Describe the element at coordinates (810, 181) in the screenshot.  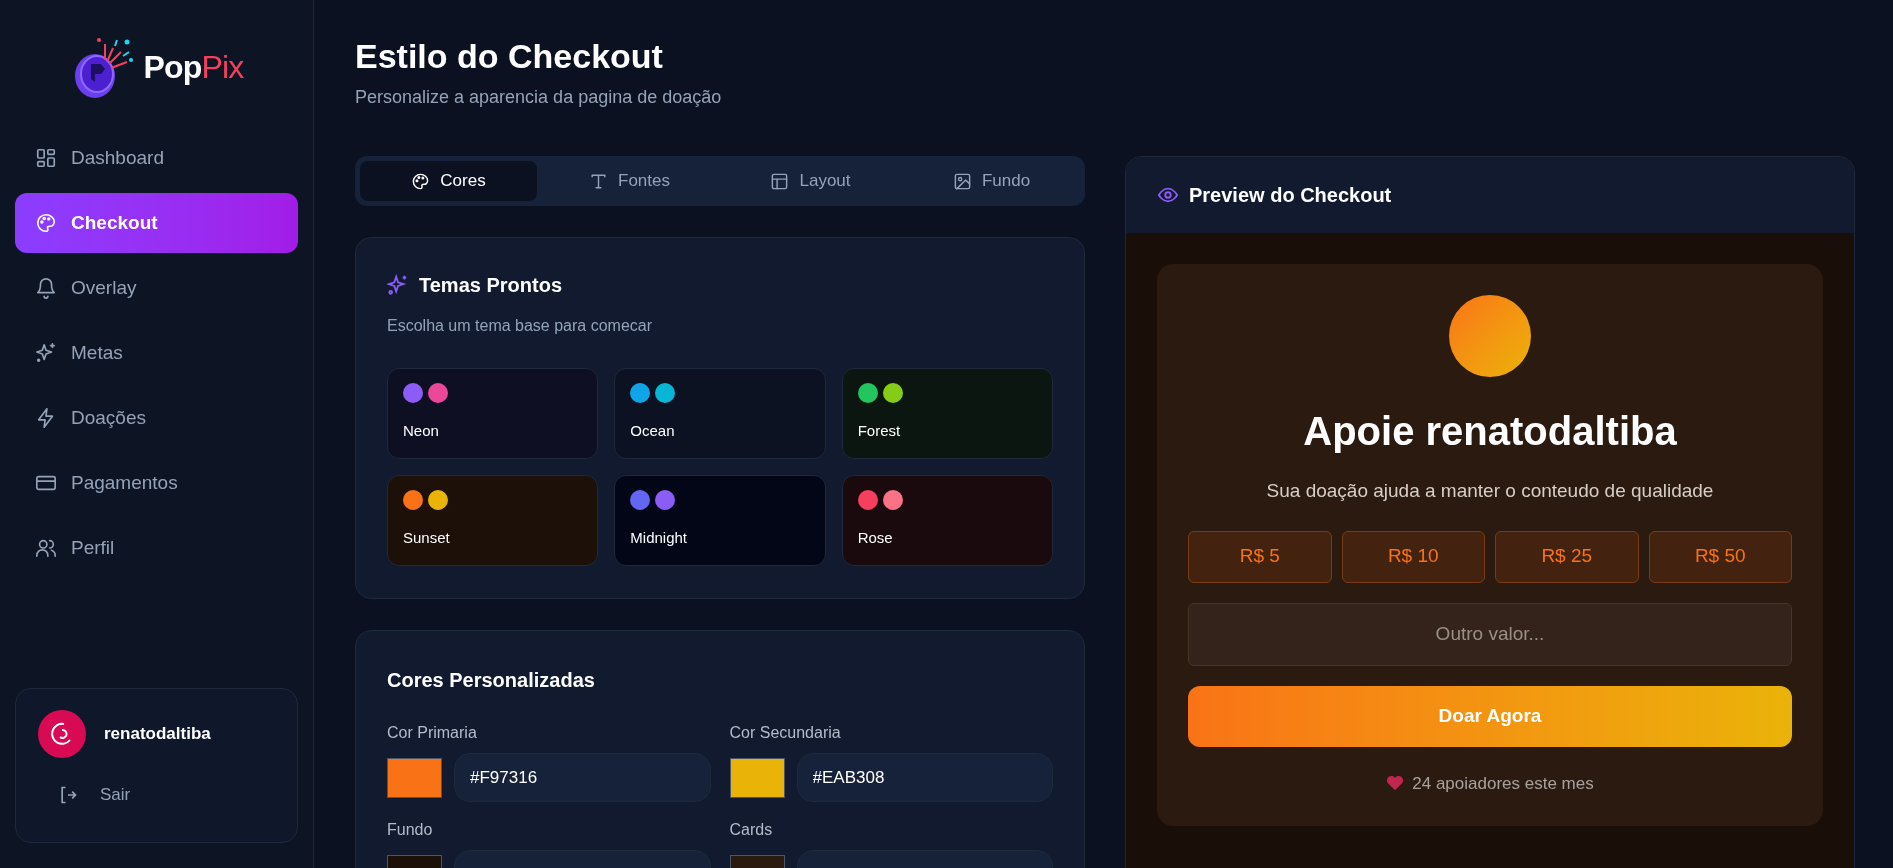
I see `tab: Layout` at that location.